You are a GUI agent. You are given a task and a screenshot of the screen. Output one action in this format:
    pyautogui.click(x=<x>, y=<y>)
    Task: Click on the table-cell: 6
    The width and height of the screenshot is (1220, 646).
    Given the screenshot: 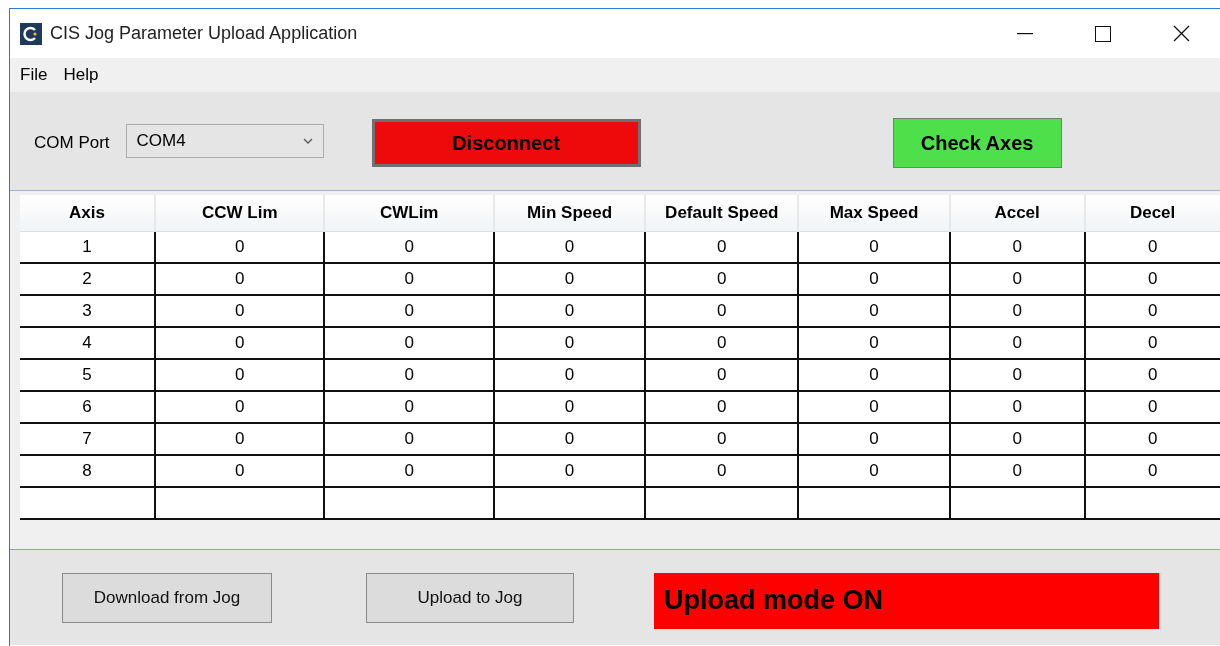 What is the action you would take?
    pyautogui.click(x=87, y=407)
    